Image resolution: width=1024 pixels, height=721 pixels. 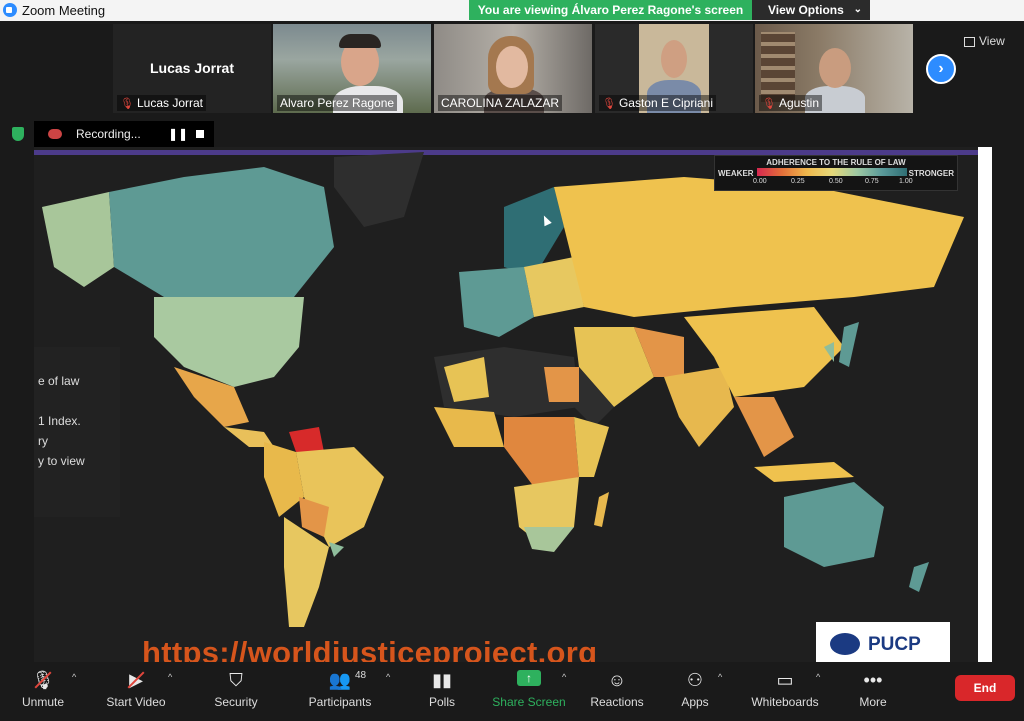 I want to click on participant-name-label: 🎙 Gaston E Cipriani, so click(x=658, y=103).